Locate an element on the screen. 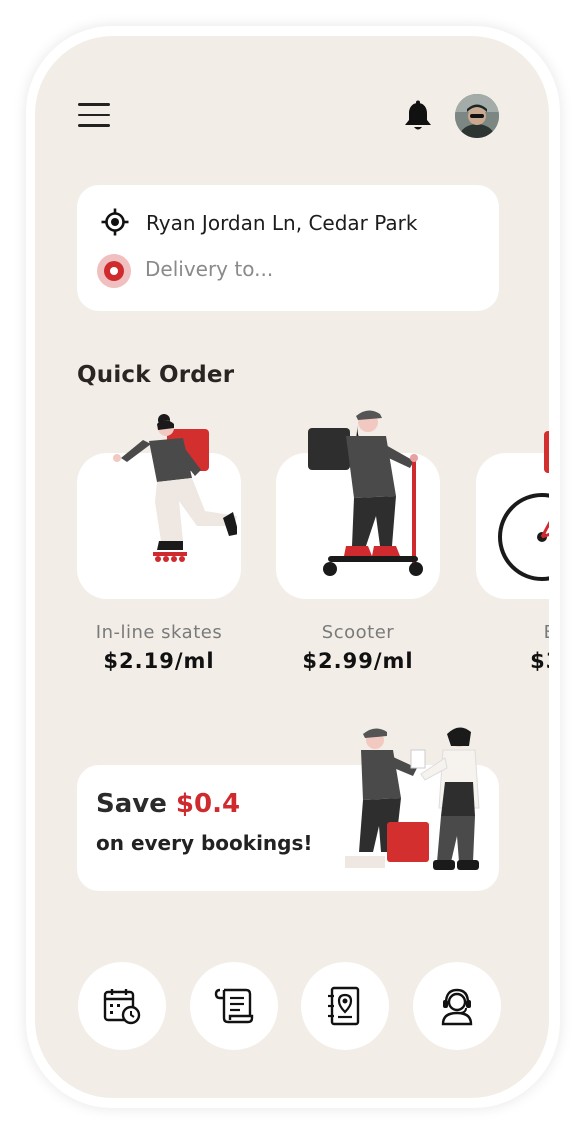 This screenshot has height=1134, width=585. bell-icon is located at coordinates (418, 119).